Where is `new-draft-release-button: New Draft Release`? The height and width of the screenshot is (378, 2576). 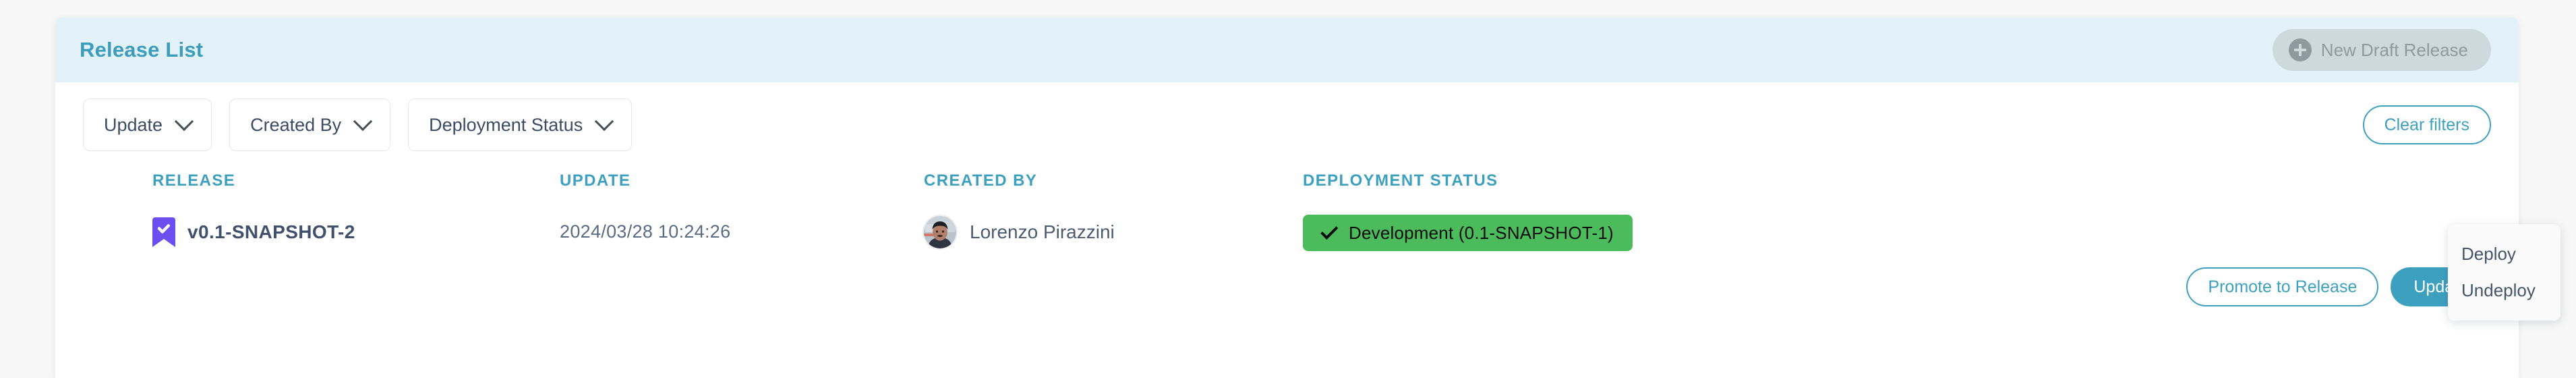 new-draft-release-button: New Draft Release is located at coordinates (2382, 50).